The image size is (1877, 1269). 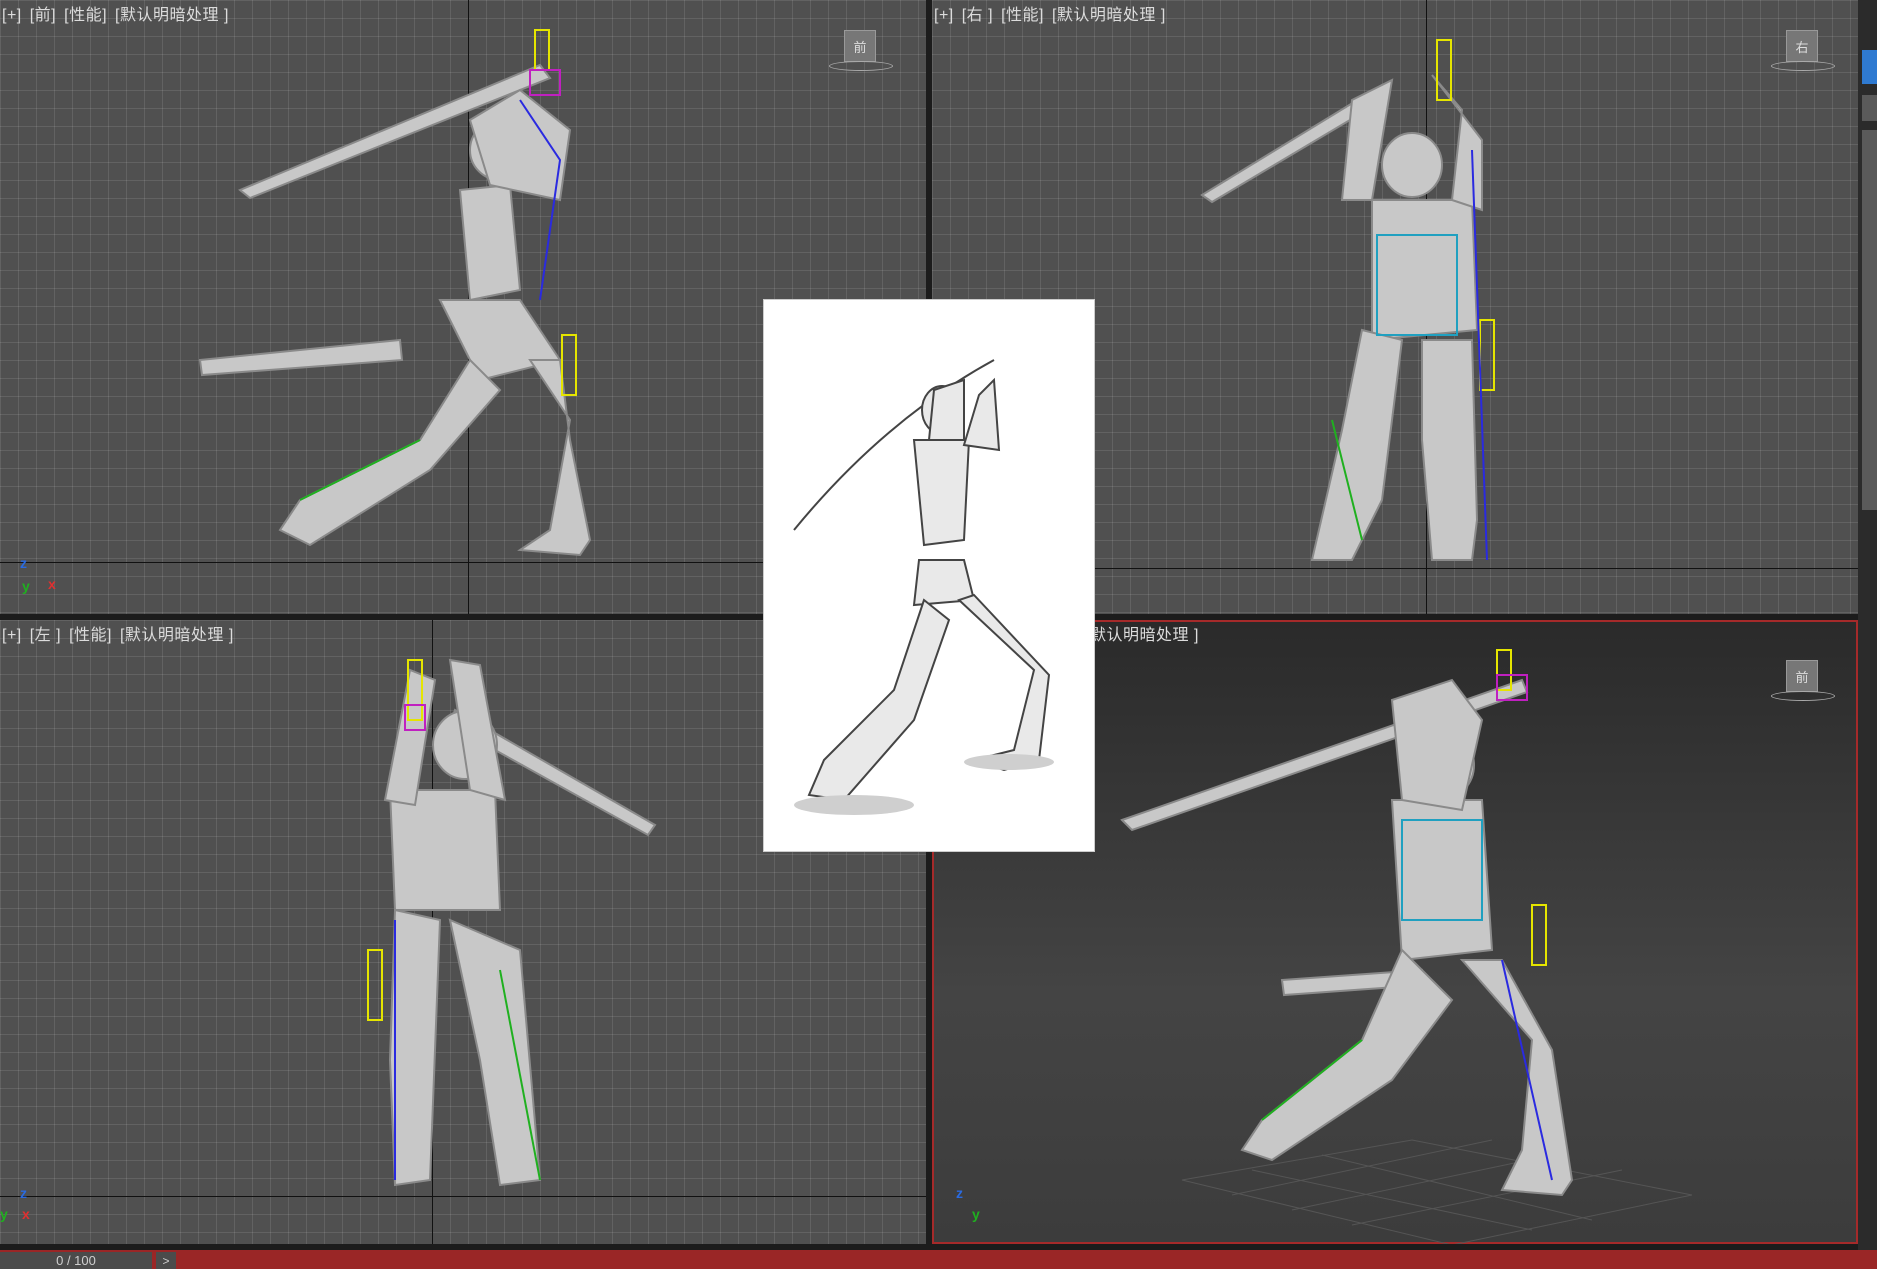 What do you see at coordinates (923, 587) in the screenshot?
I see `reference-sketch` at bounding box center [923, 587].